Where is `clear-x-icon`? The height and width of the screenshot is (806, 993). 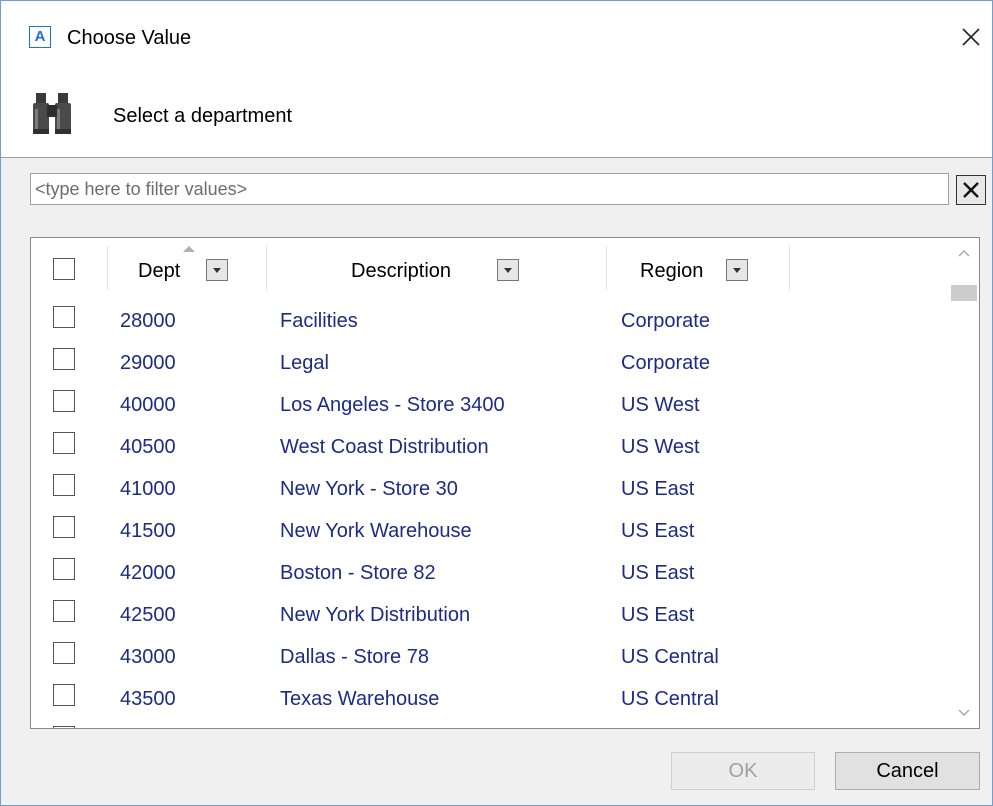
clear-x-icon is located at coordinates (971, 190).